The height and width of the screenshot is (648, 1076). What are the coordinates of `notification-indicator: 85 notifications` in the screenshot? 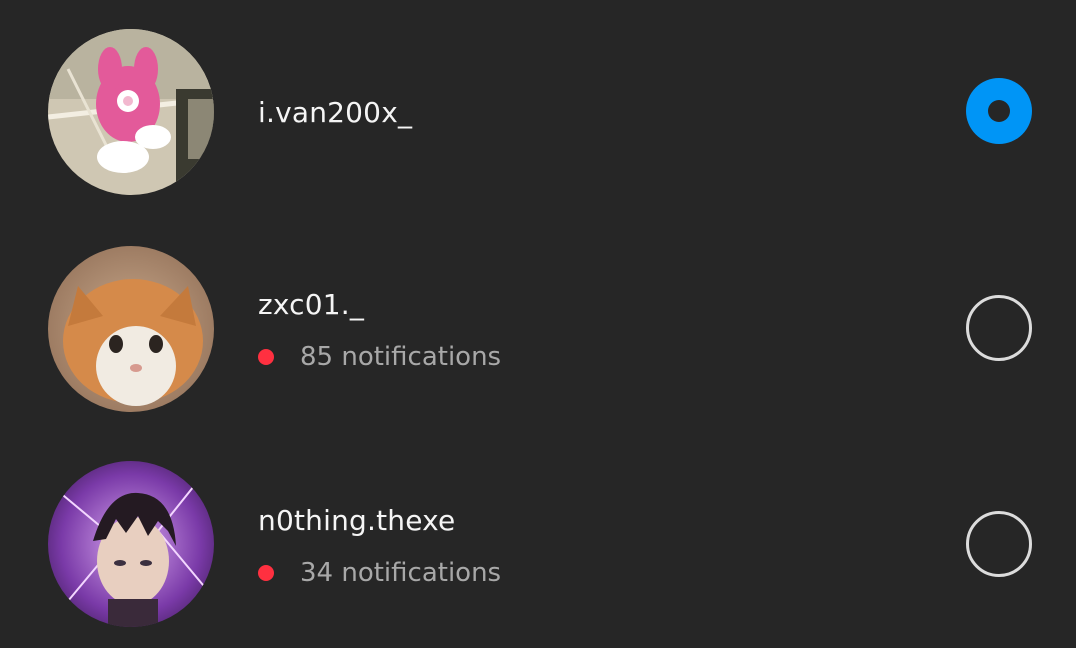 It's located at (379, 357).